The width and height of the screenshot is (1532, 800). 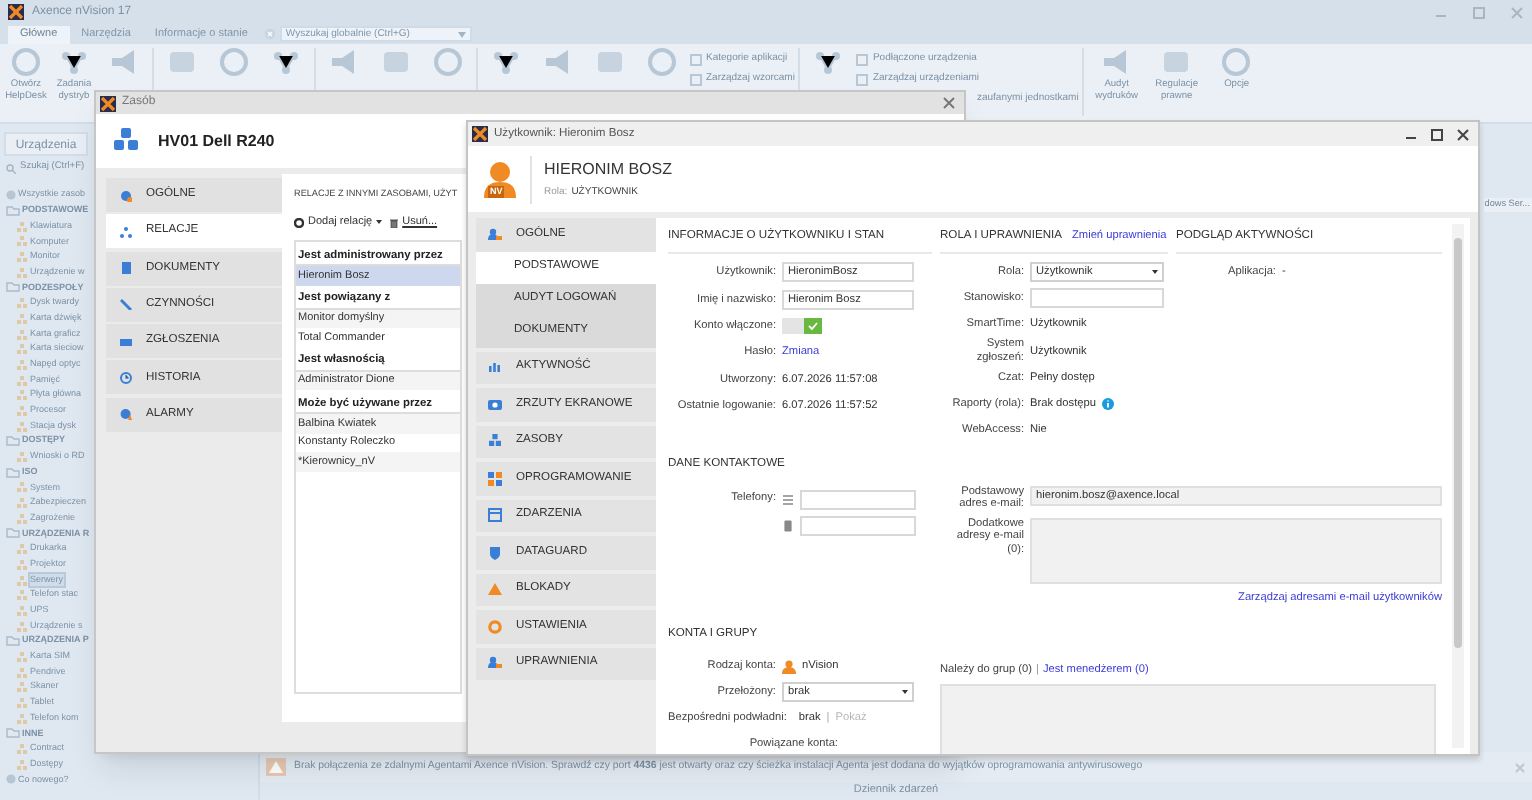 I want to click on resource-name: HV01 Dell R240, so click(x=216, y=141).